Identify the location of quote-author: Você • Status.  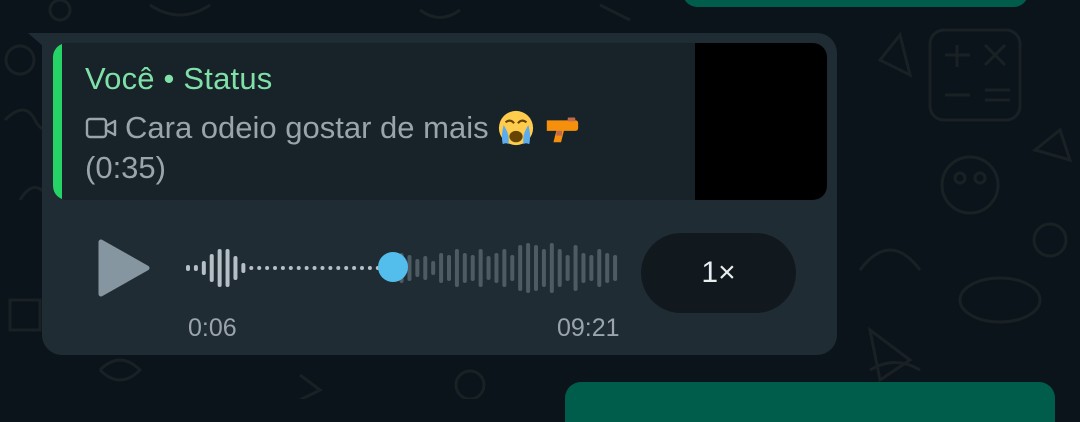
(179, 78).